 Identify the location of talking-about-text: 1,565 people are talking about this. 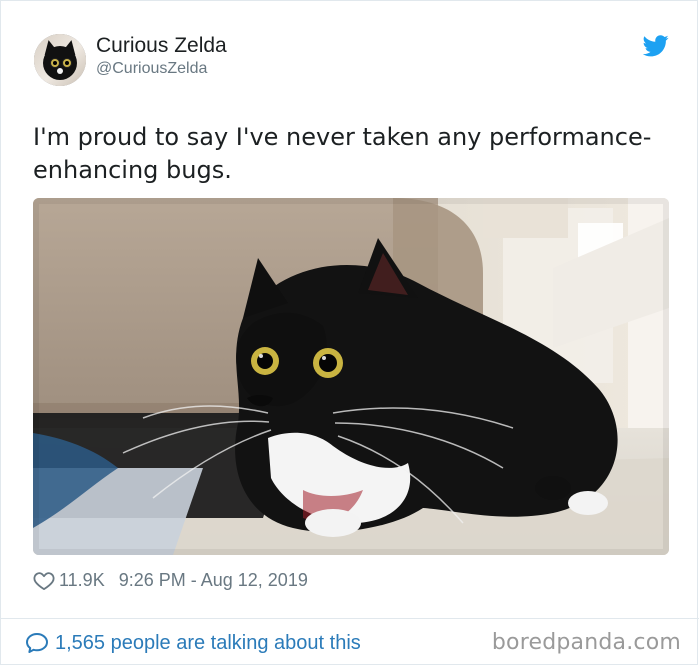
(208, 643).